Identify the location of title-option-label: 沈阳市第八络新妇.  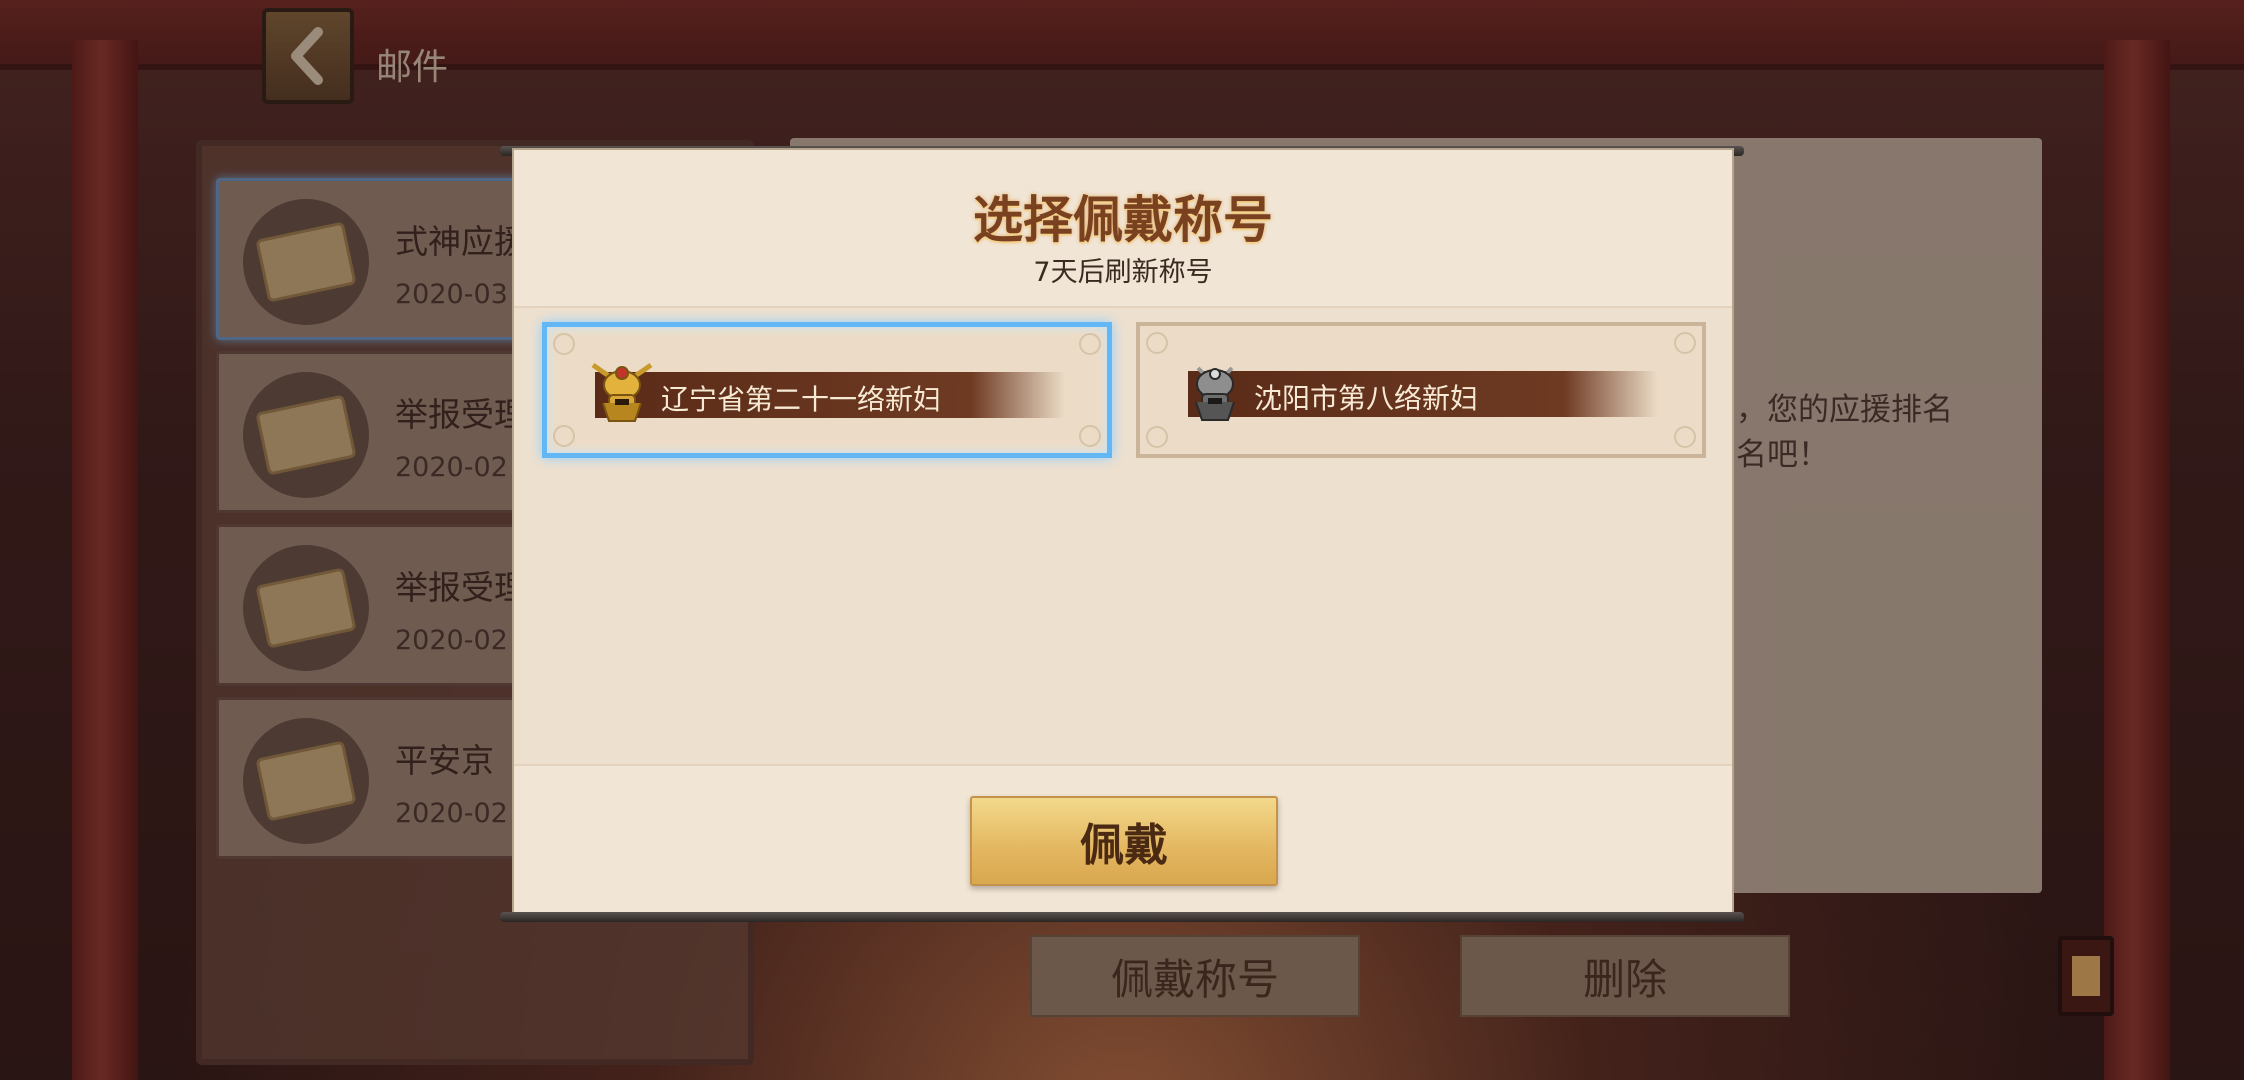
(1366, 398).